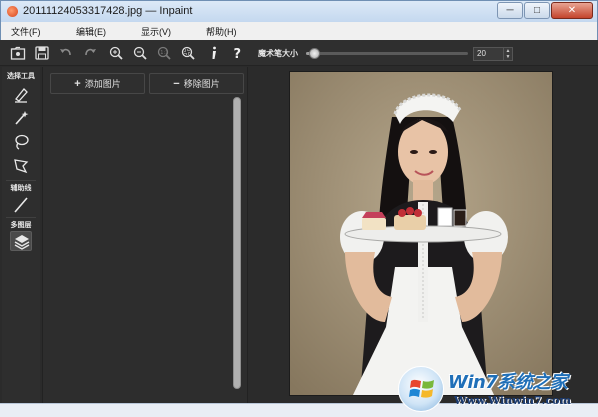 The height and width of the screenshot is (417, 598). Describe the element at coordinates (21, 76) in the screenshot. I see `select-tools-label: 选择工具` at that location.